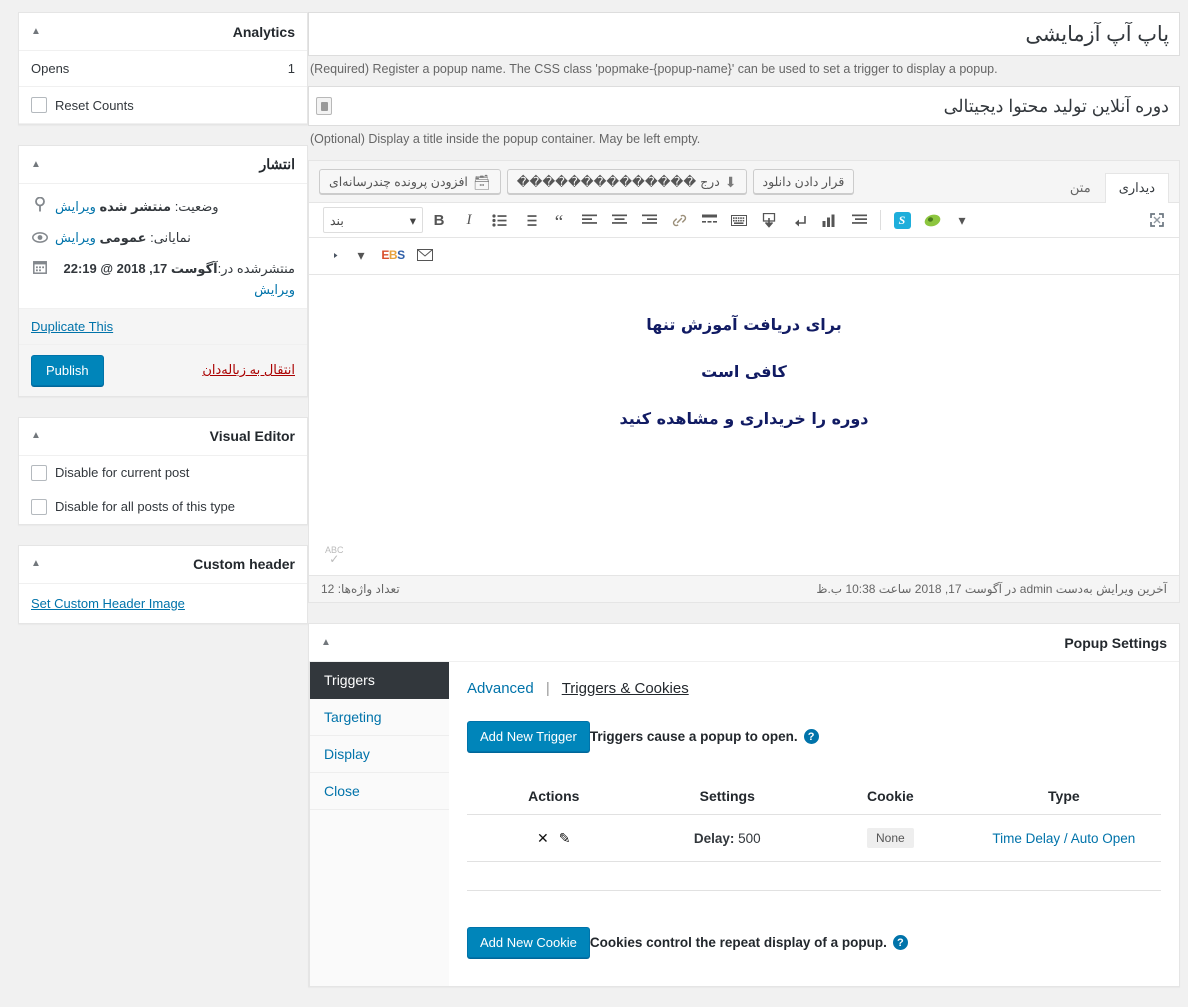  Describe the element at coordinates (559, 220) in the screenshot. I see `blockquote-icon: “` at that location.